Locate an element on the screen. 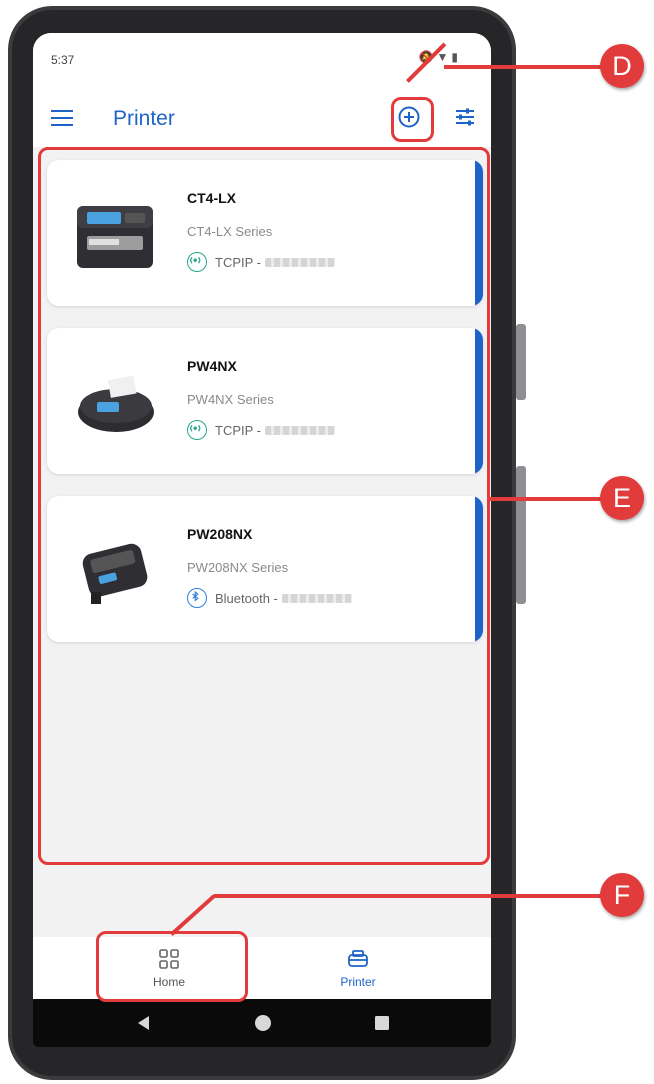 The width and height of the screenshot is (654, 1084). callout-line-d is located at coordinates (524, 67).